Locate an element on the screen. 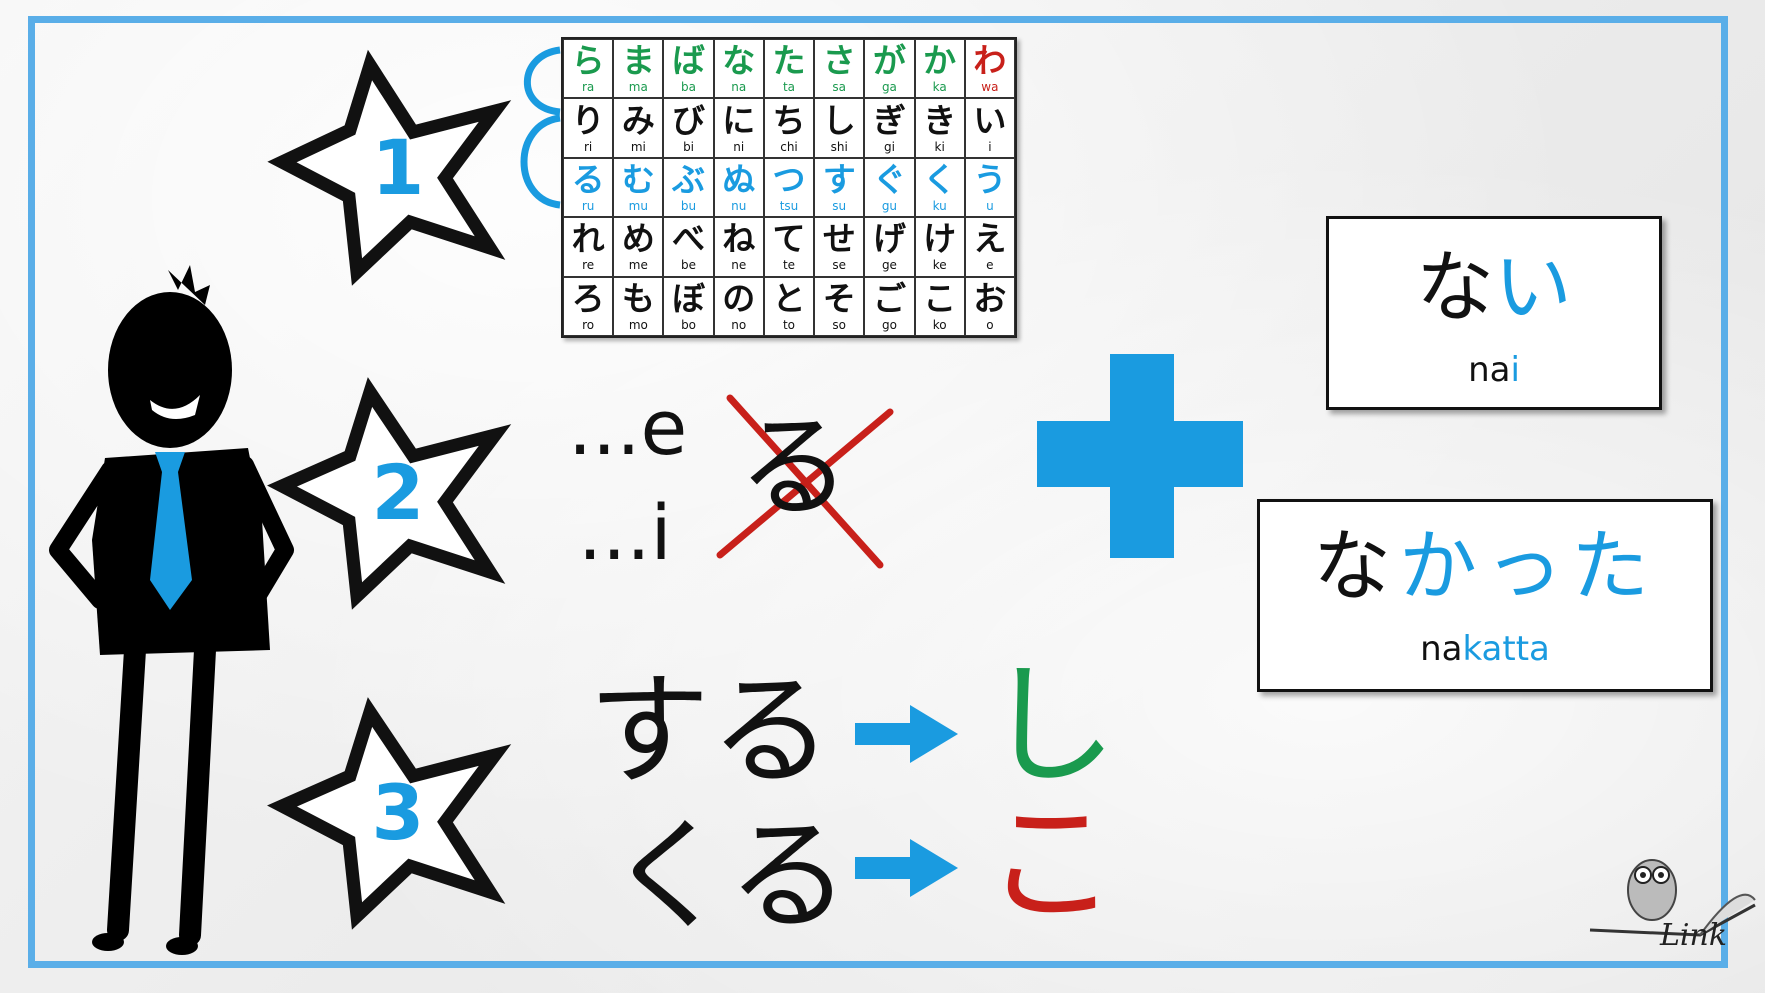  kana-char: て is located at coordinates (789, 239).